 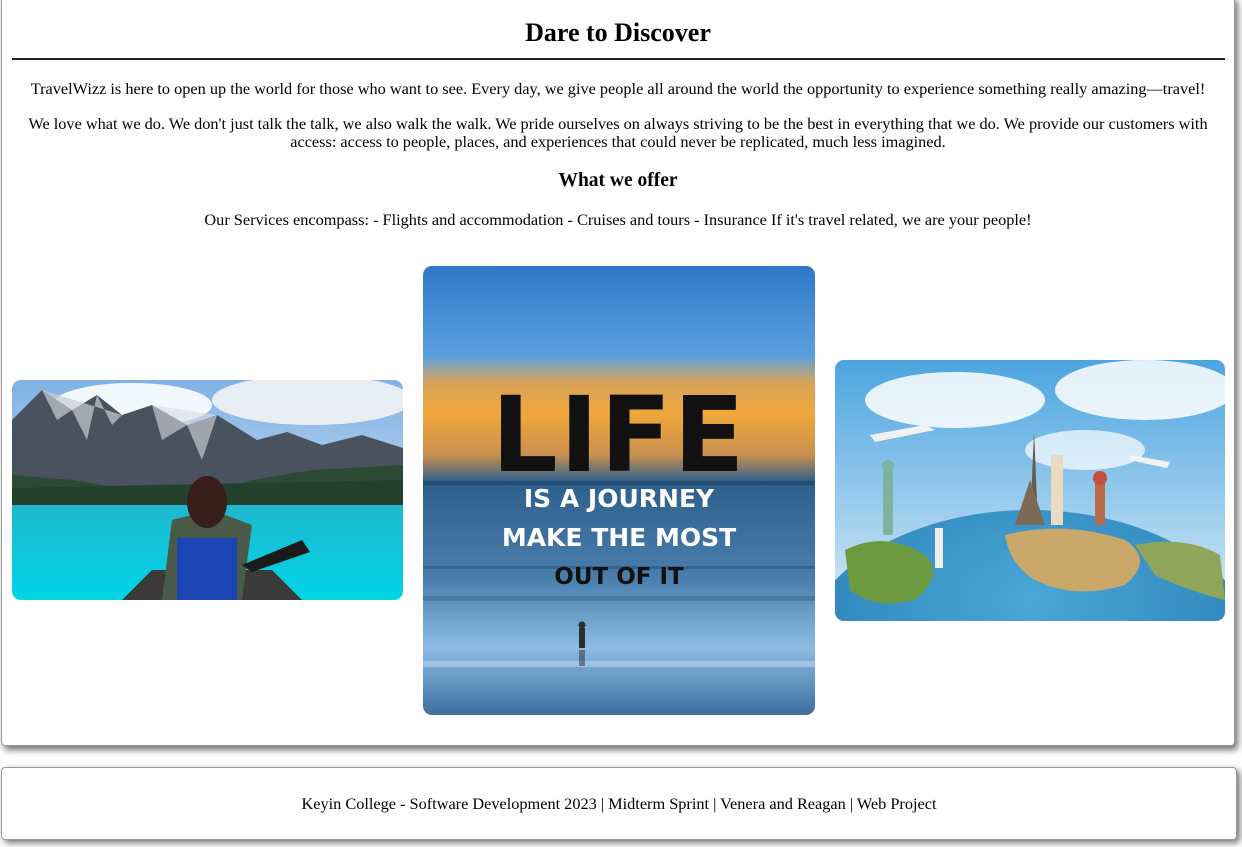 What do you see at coordinates (619, 498) in the screenshot?
I see `poster-journey-text: IS A JOURNEY` at bounding box center [619, 498].